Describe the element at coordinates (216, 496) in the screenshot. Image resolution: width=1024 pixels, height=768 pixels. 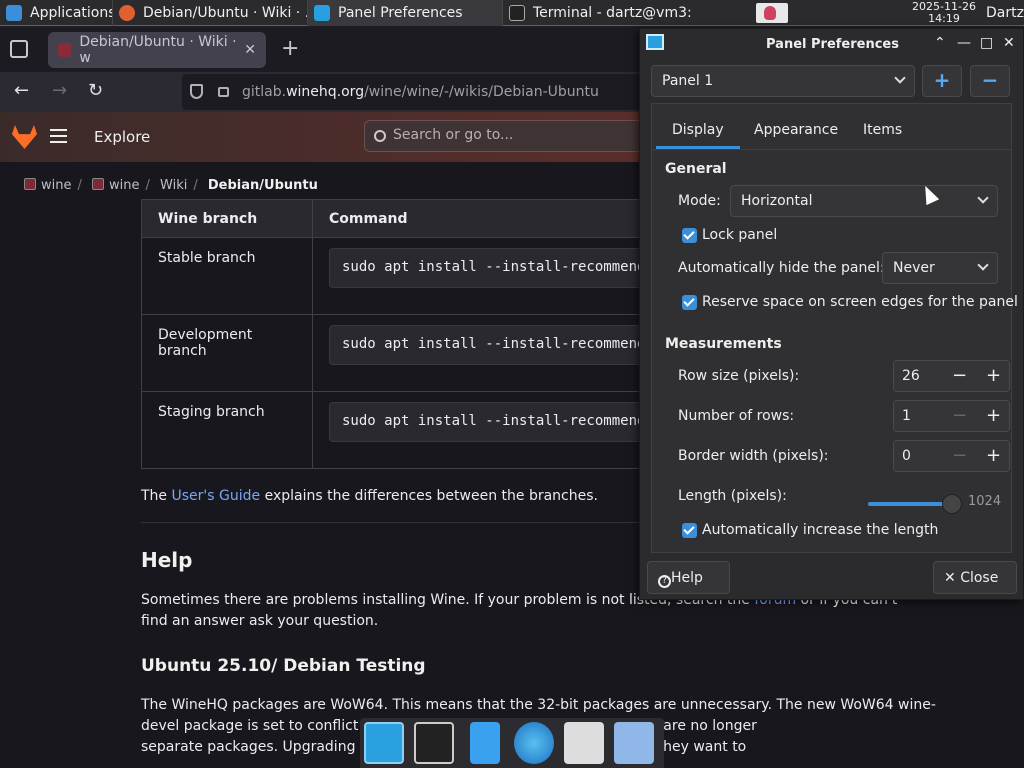
I see `users-guide-link: User's Guide` at that location.